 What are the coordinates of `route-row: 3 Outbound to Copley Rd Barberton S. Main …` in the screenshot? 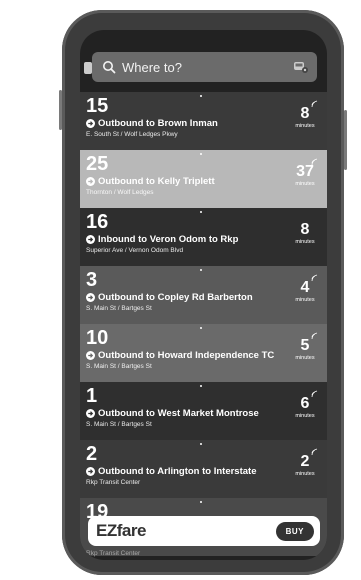 It's located at (203, 295).